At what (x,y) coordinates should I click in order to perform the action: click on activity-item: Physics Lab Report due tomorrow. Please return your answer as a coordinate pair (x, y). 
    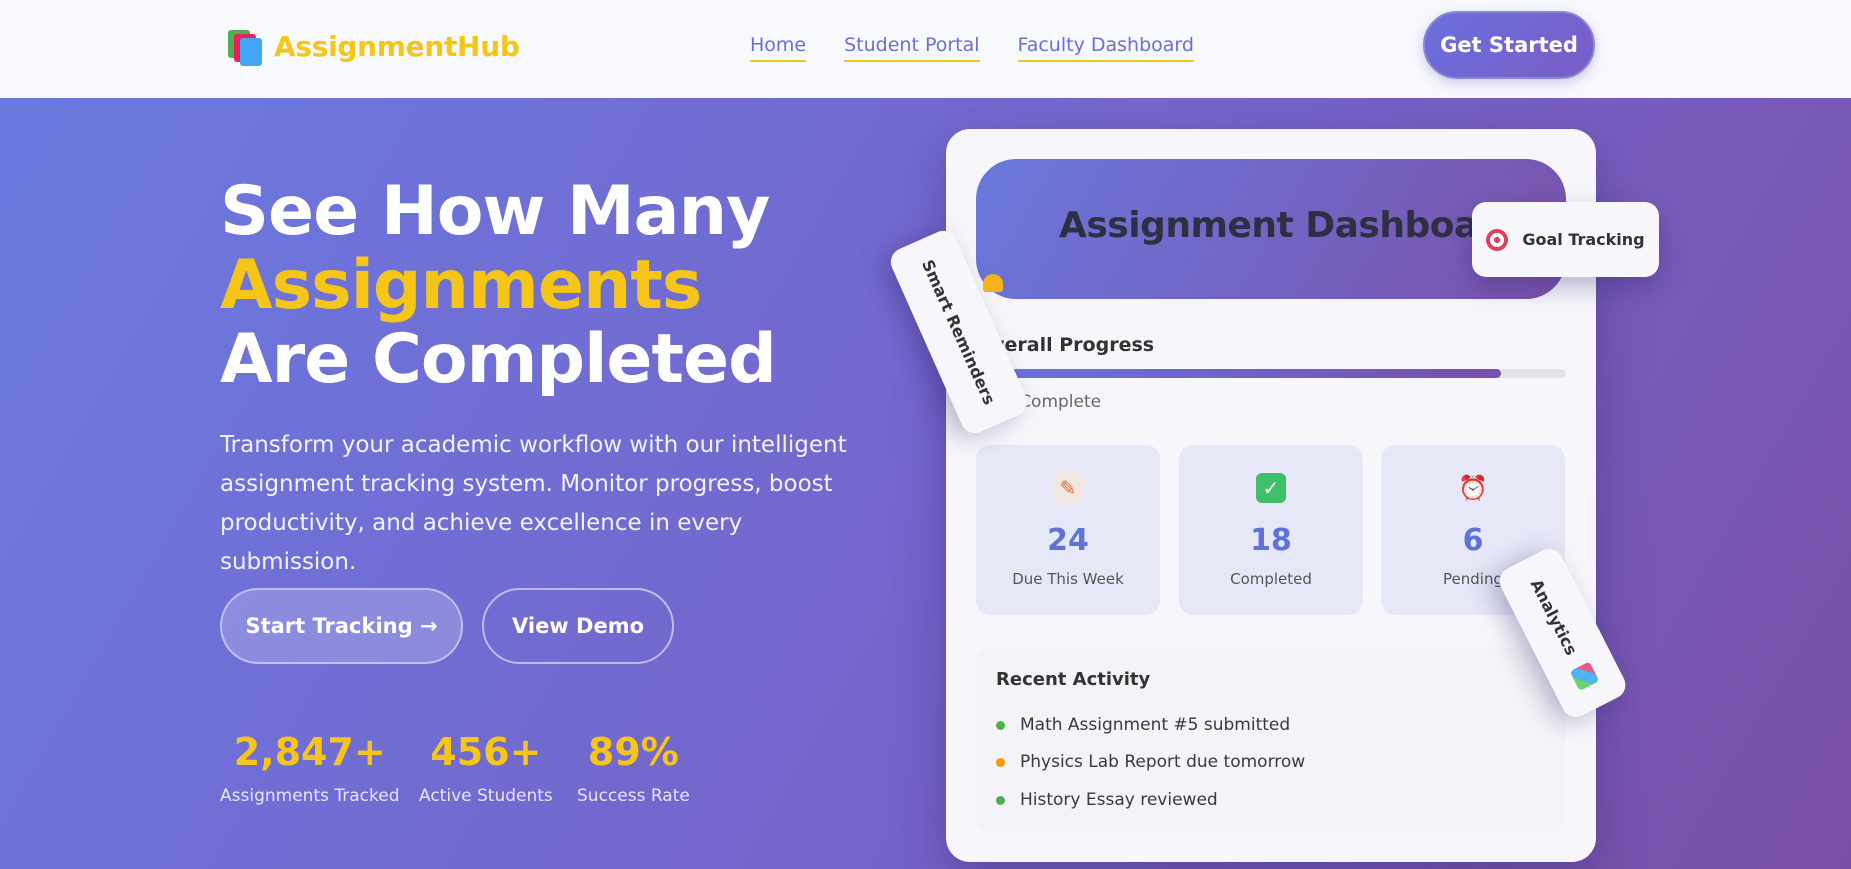
    Looking at the image, I should click on (1150, 762).